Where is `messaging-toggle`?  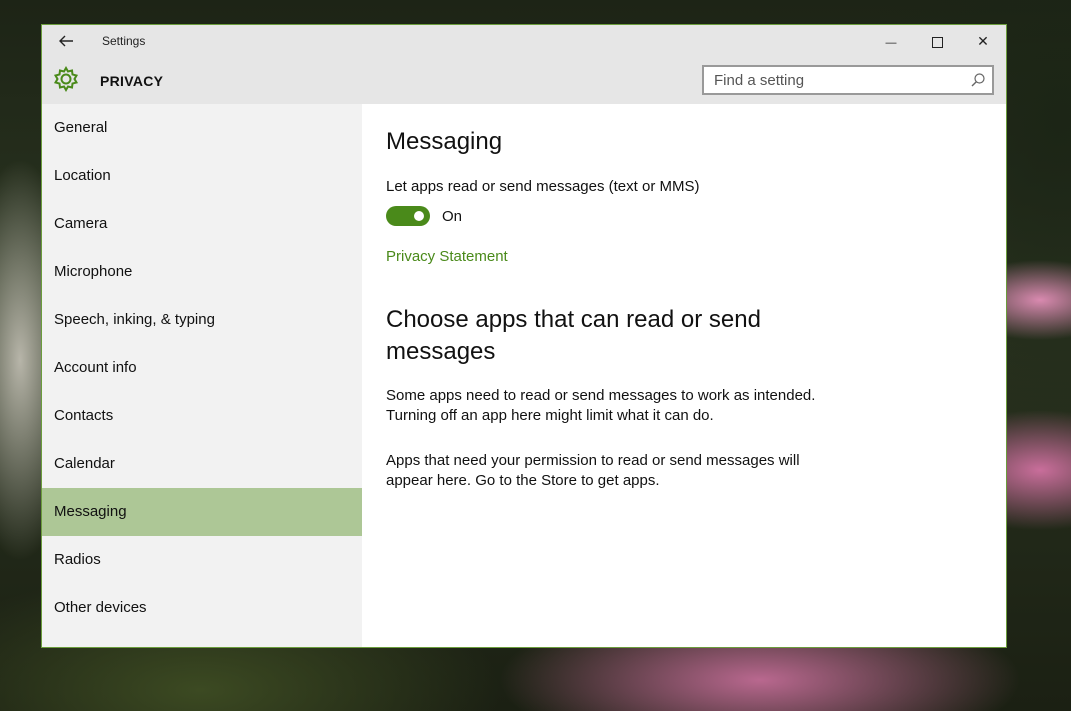 messaging-toggle is located at coordinates (408, 216).